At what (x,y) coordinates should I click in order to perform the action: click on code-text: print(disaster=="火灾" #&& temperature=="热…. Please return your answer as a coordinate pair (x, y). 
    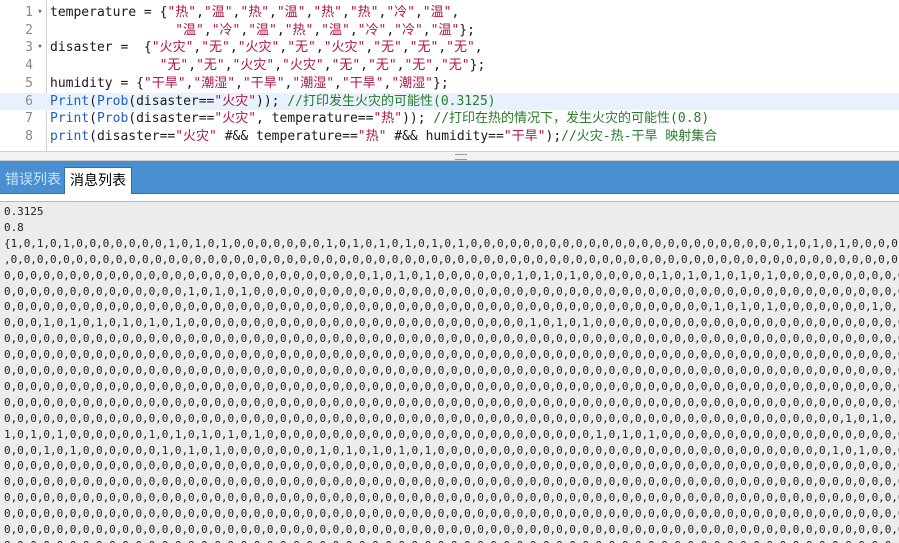
    Looking at the image, I should click on (383, 137).